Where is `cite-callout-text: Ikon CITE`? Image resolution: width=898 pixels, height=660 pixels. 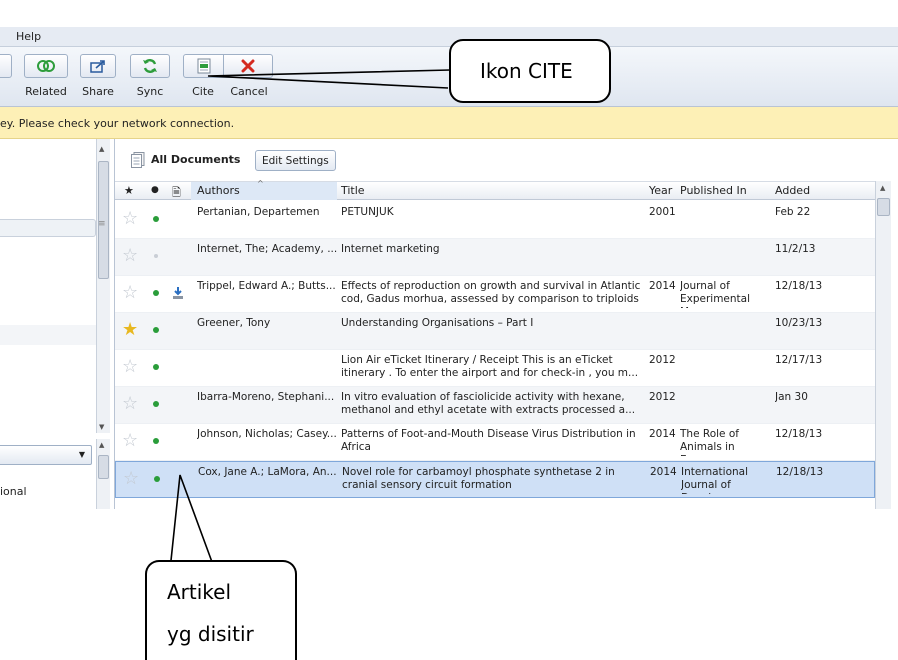
cite-callout-text: Ikon CITE is located at coordinates (526, 71).